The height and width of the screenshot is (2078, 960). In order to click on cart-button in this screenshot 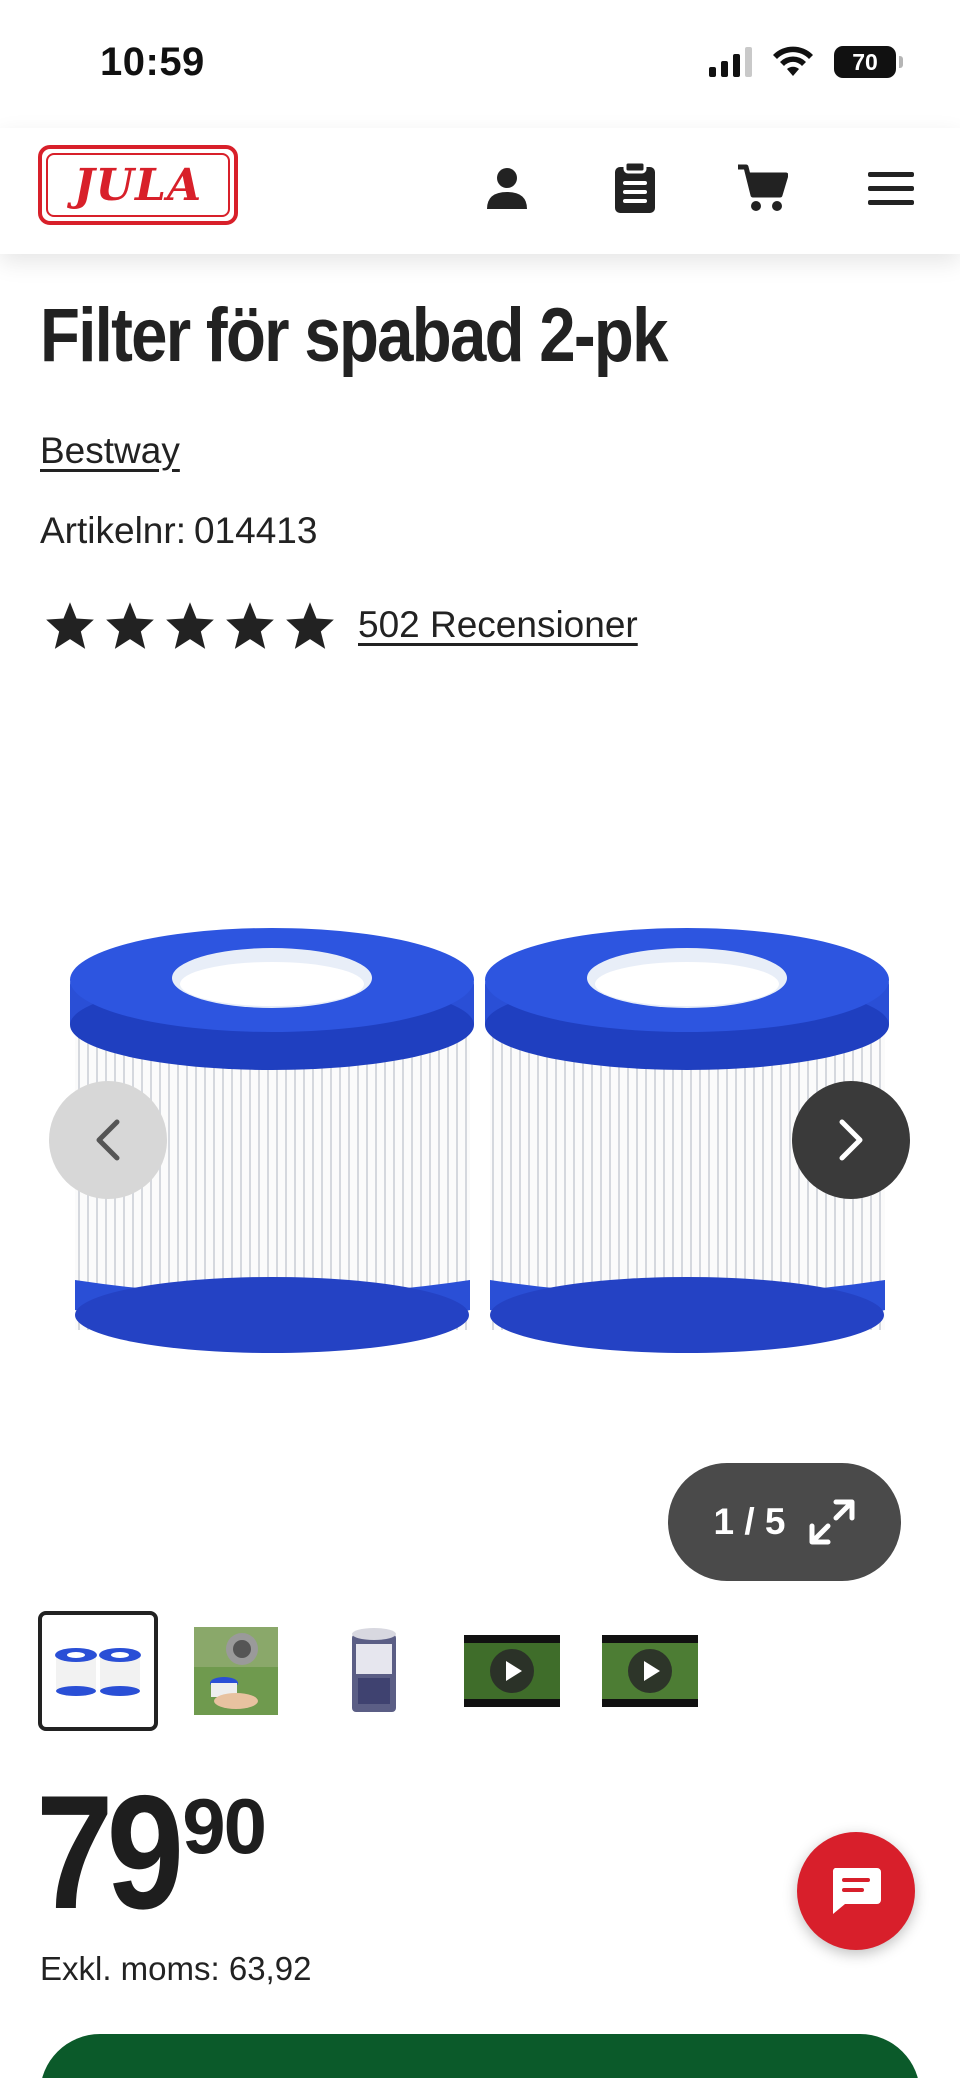, I will do `click(762, 188)`.